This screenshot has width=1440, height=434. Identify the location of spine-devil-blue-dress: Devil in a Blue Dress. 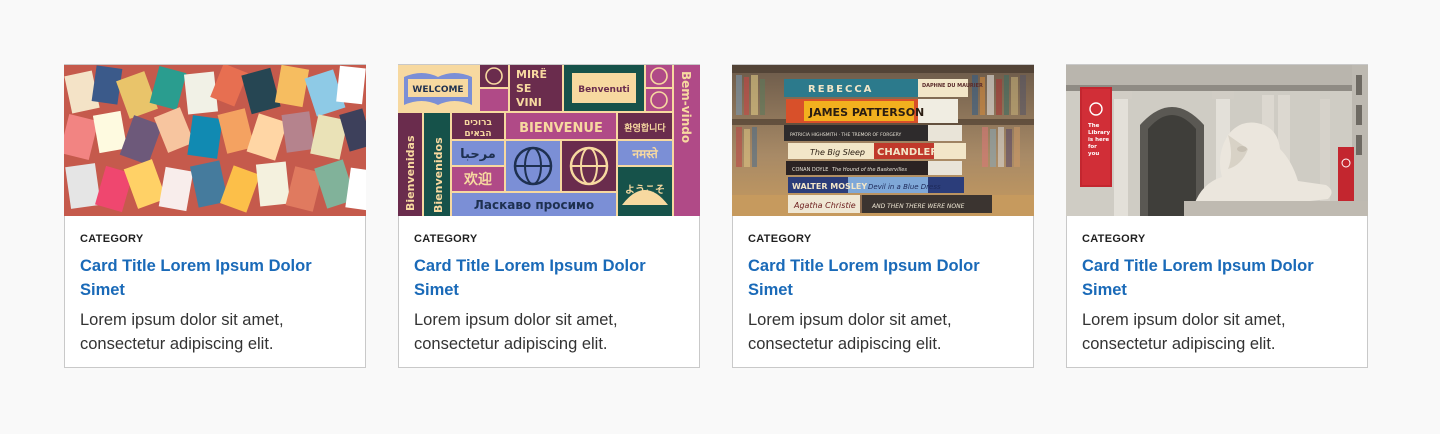
(904, 187).